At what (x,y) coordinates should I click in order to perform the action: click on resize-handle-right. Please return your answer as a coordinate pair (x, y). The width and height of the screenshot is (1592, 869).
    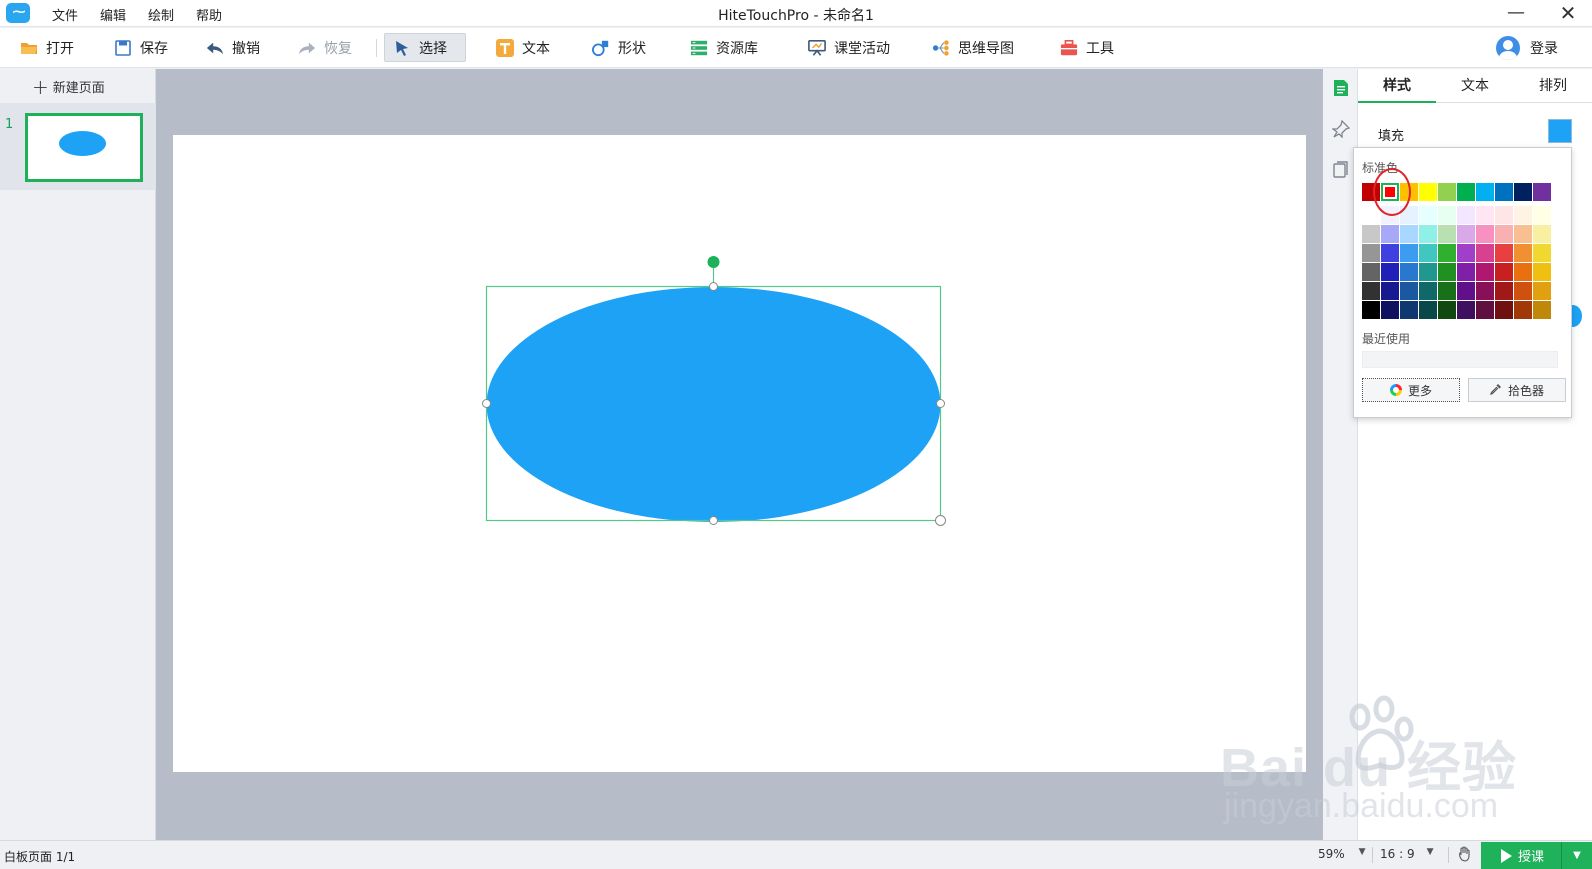
    Looking at the image, I should click on (940, 403).